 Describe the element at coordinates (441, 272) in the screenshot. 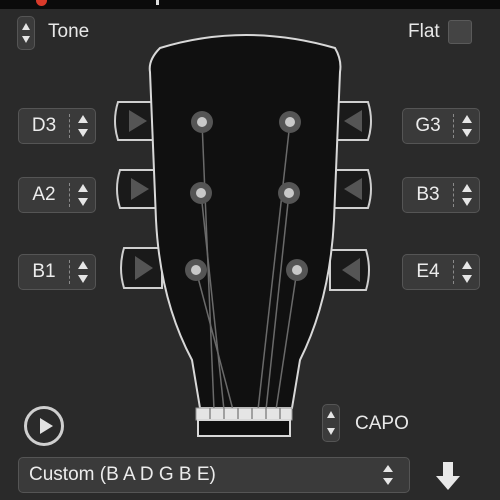

I see `tuning-select-string-6: E4` at that location.